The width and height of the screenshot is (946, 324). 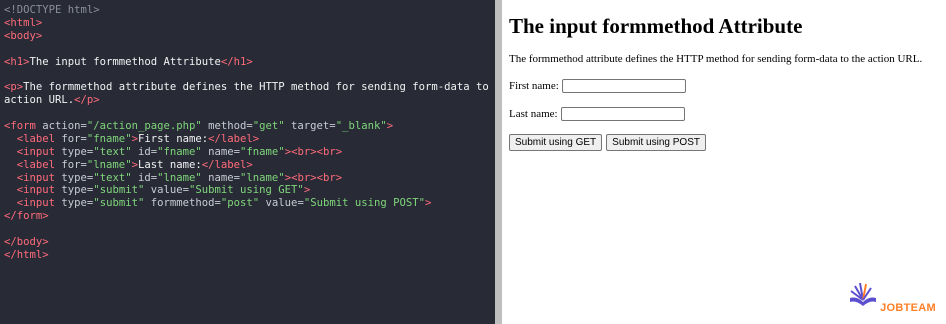 I want to click on string-token: "Submit using POST", so click(x=364, y=203).